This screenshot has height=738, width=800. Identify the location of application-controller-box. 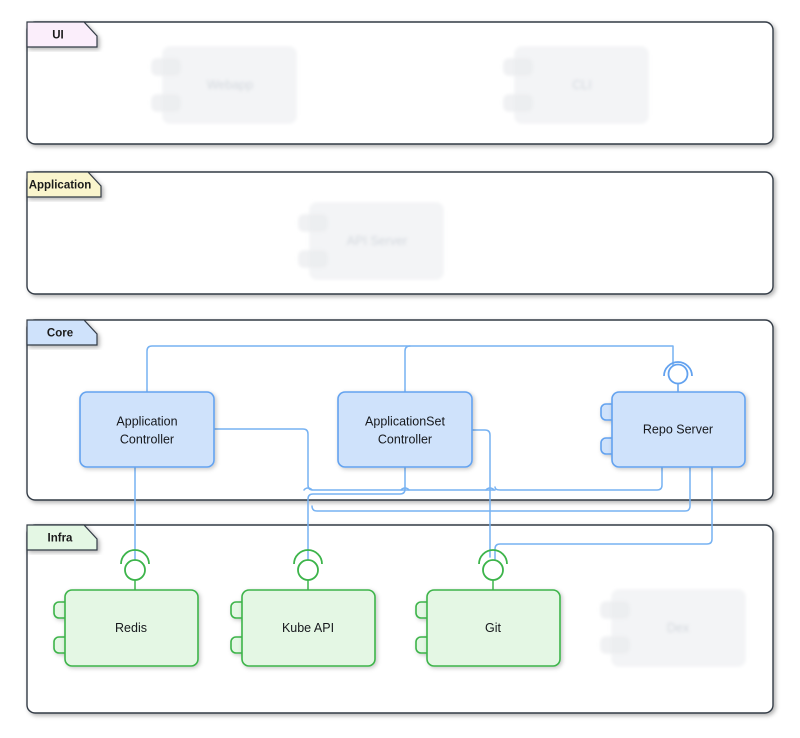
(147, 429).